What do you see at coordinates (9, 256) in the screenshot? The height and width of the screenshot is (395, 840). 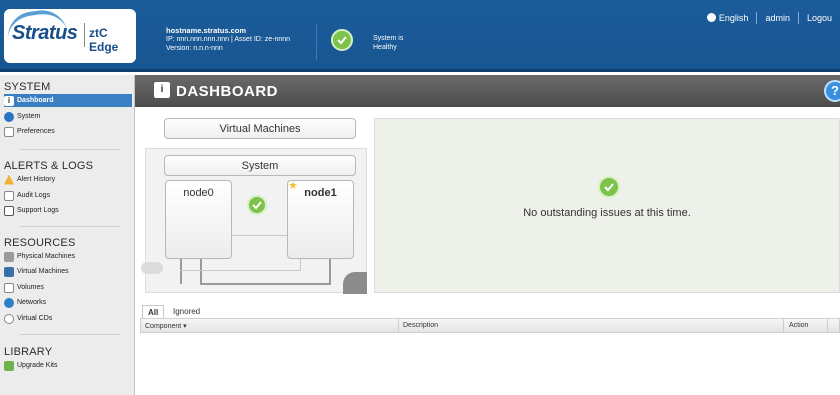 I see `physical-machine-icon` at bounding box center [9, 256].